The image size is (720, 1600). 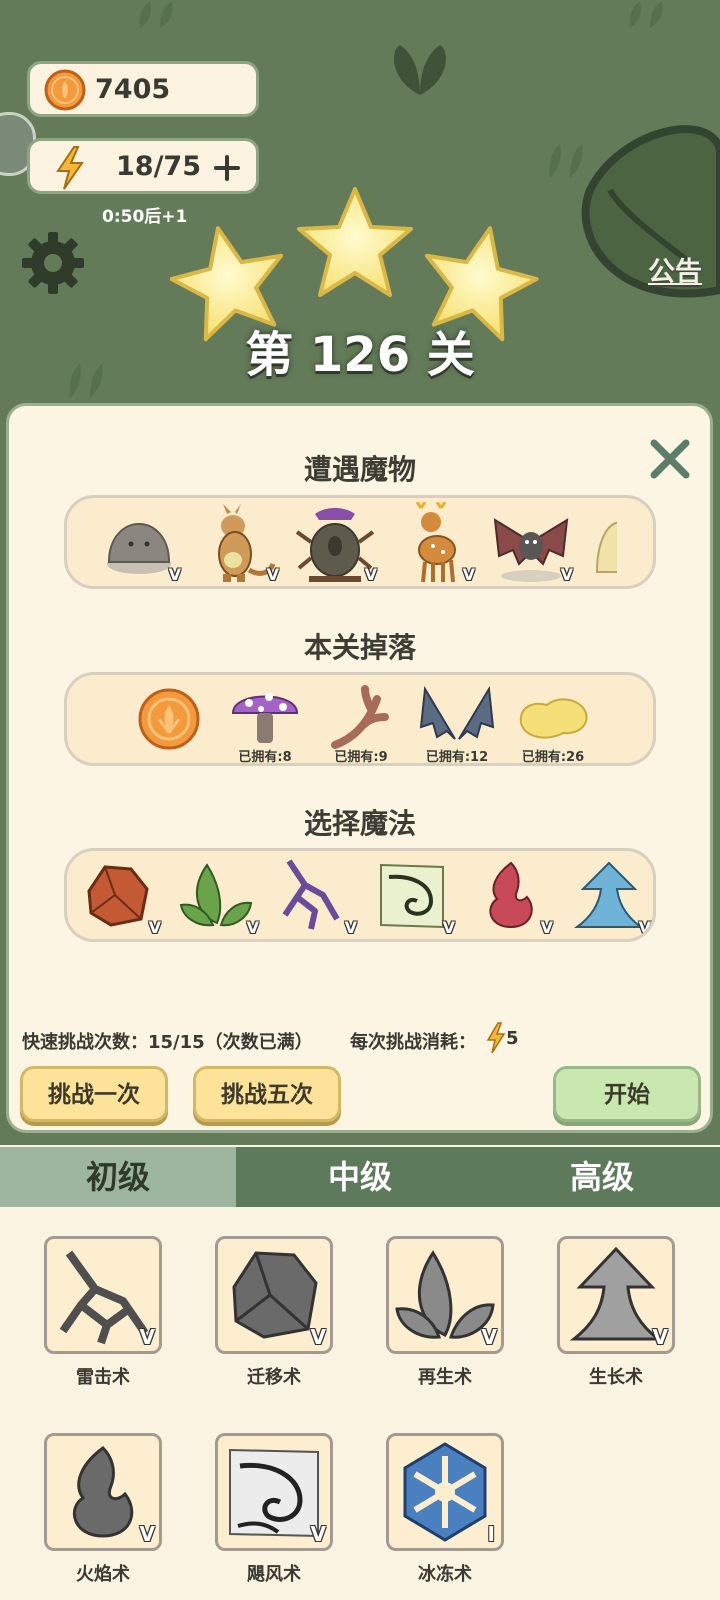 I want to click on snowflake-icon, so click(x=445, y=1492).